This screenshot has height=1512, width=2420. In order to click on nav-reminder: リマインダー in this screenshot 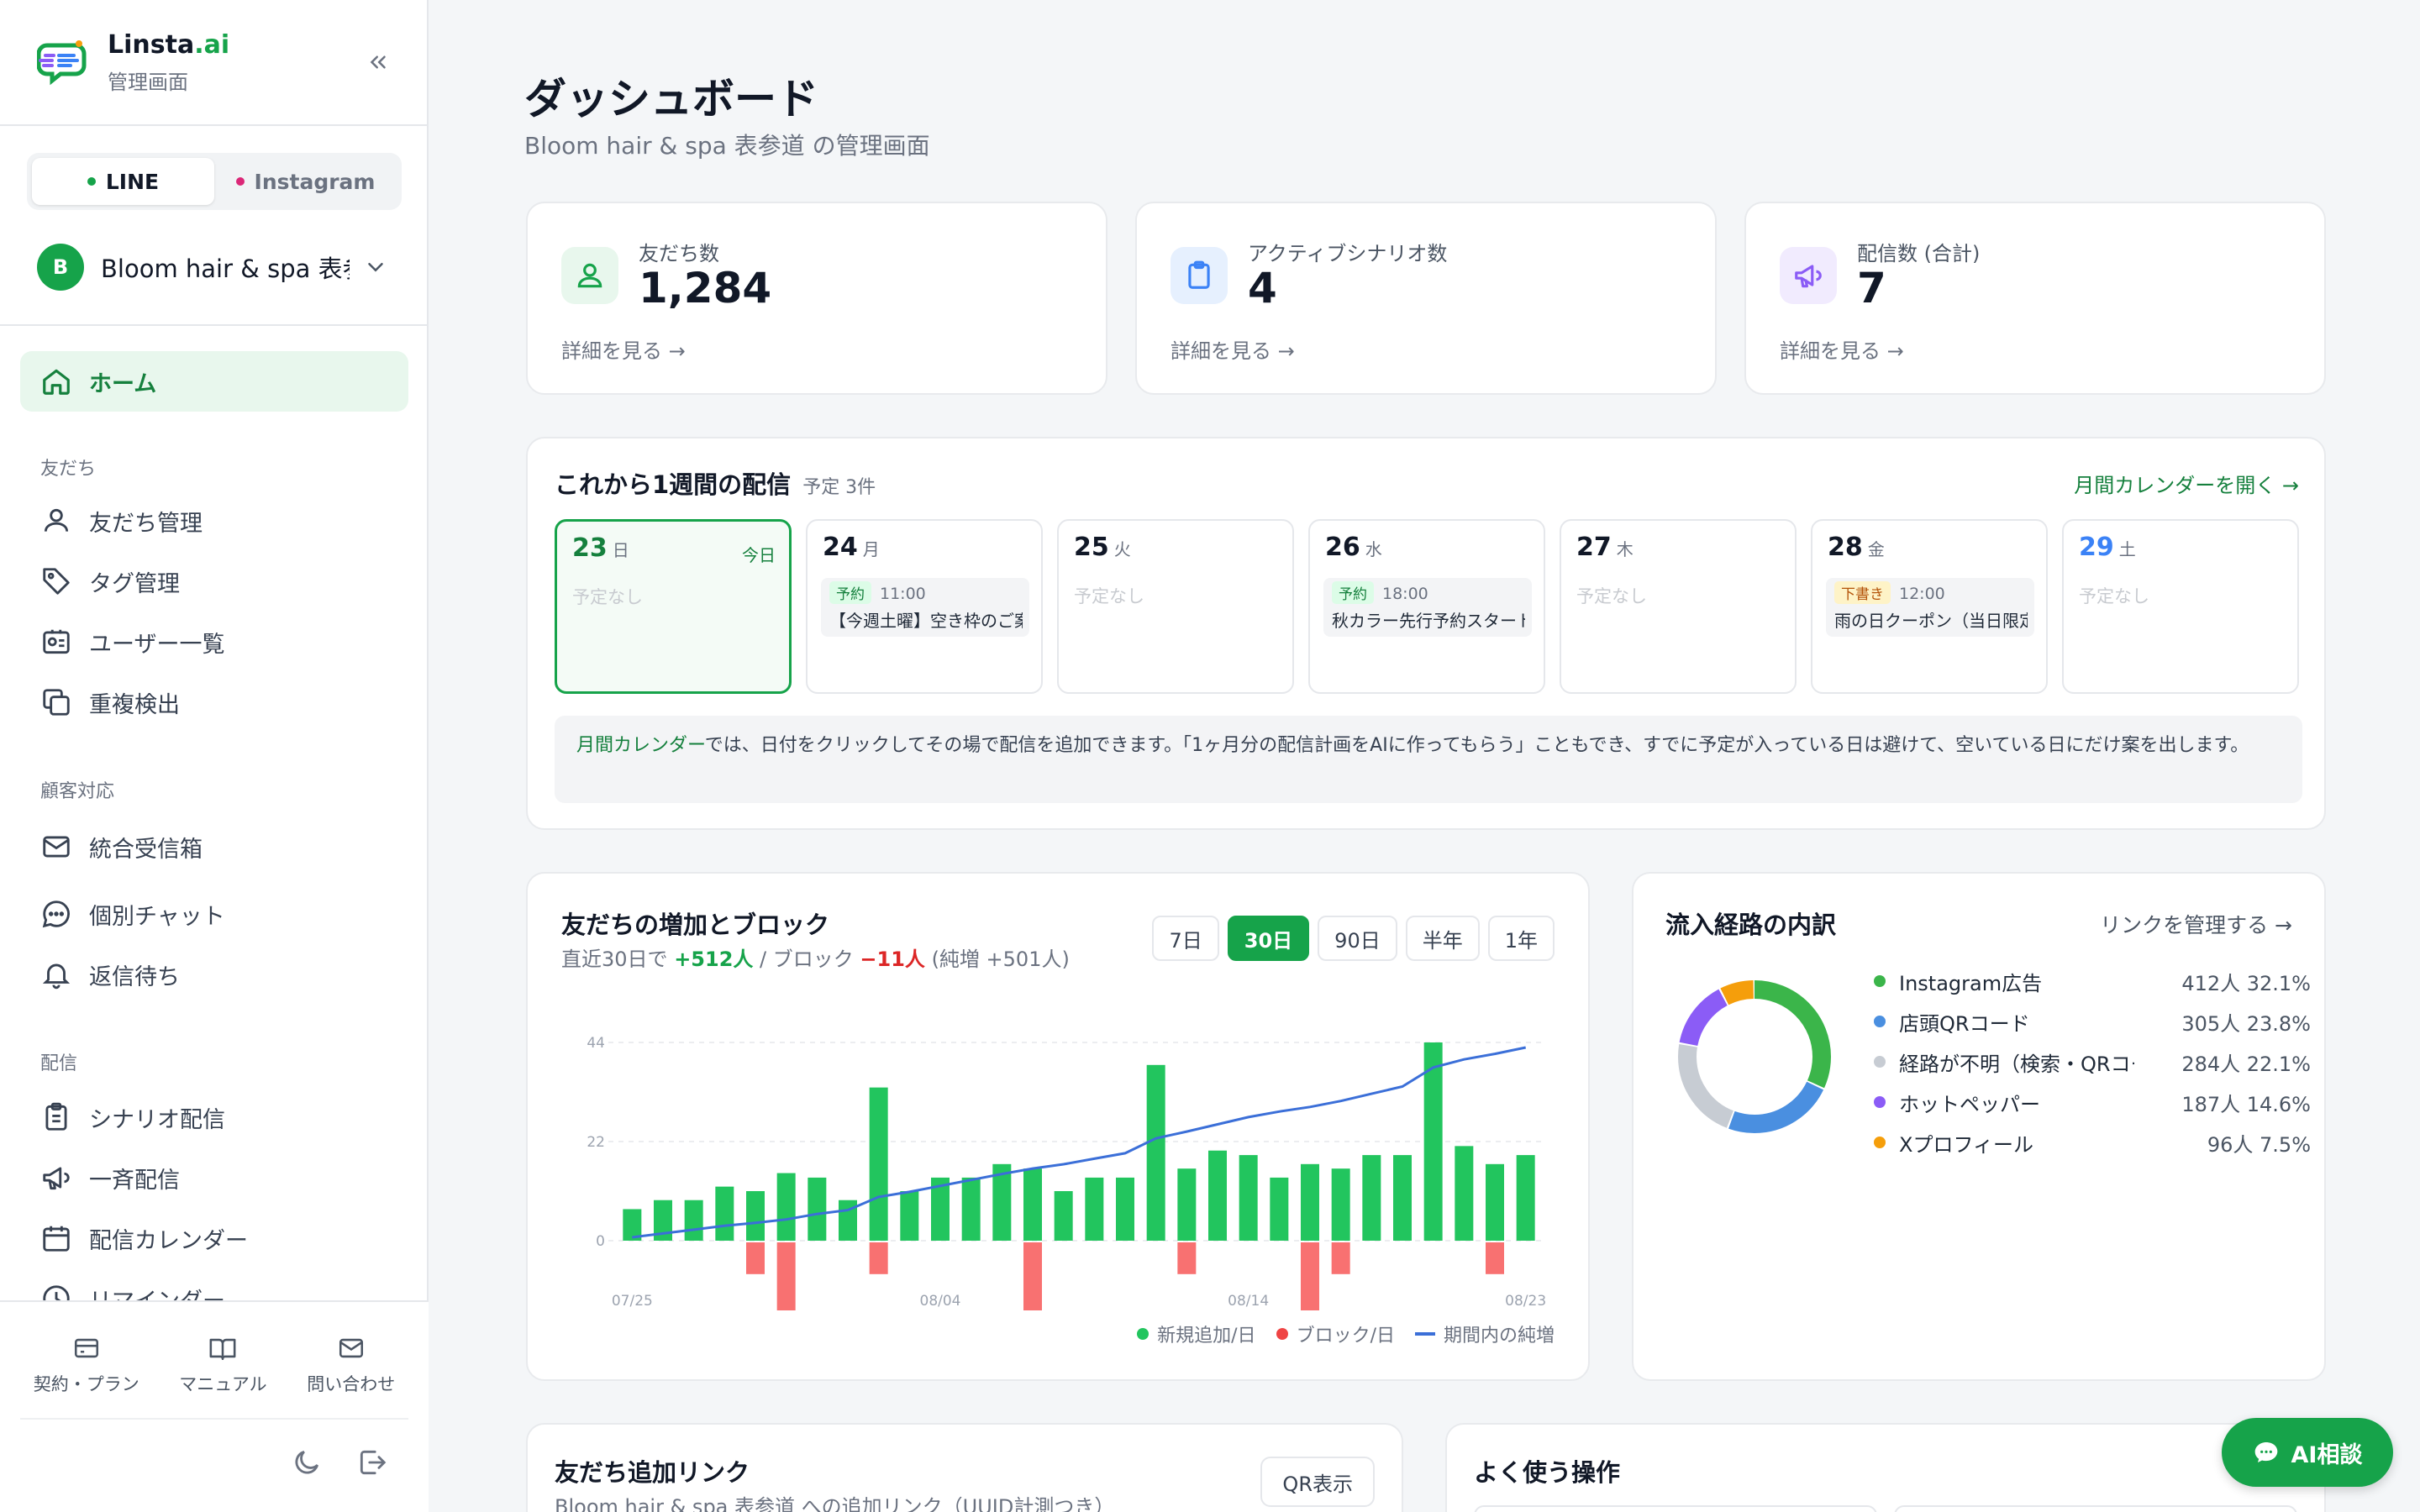, I will do `click(214, 1284)`.